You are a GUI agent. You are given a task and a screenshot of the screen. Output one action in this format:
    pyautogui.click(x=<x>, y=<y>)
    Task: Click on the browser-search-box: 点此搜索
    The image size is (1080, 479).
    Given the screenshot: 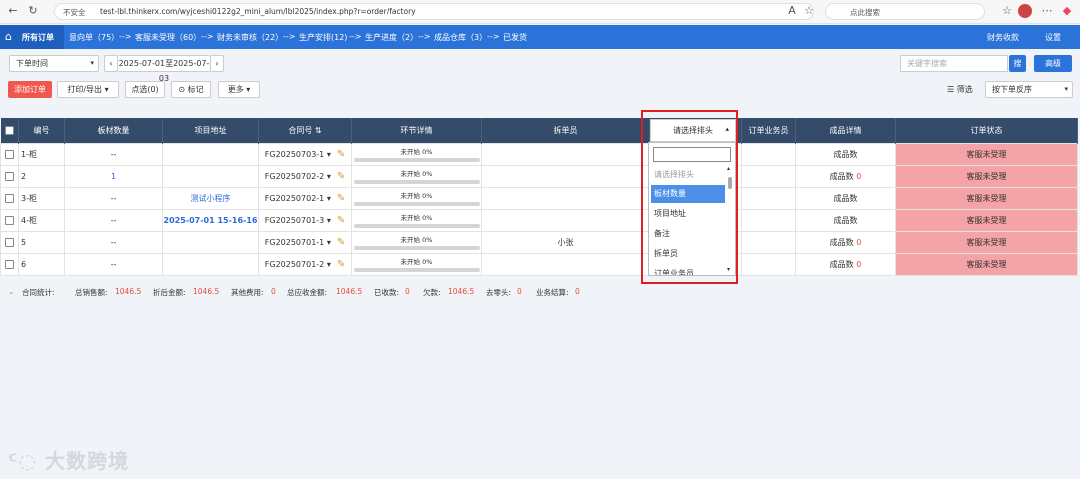 What is the action you would take?
    pyautogui.click(x=905, y=11)
    